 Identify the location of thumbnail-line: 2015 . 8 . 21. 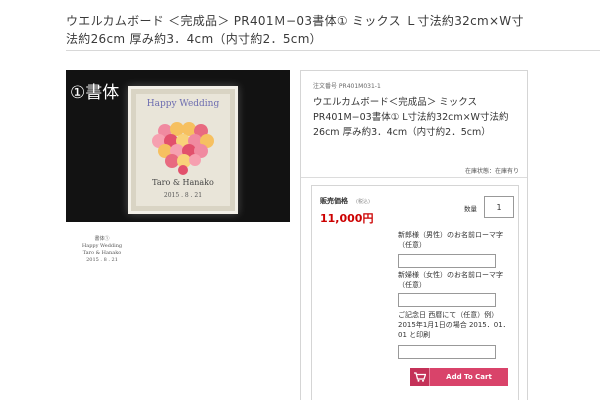
(102, 260).